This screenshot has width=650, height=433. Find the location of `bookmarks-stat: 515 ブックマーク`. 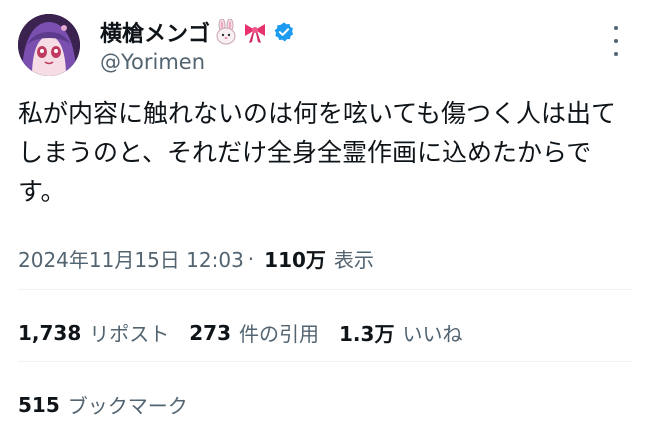

bookmarks-stat: 515 ブックマーク is located at coordinates (103, 404).